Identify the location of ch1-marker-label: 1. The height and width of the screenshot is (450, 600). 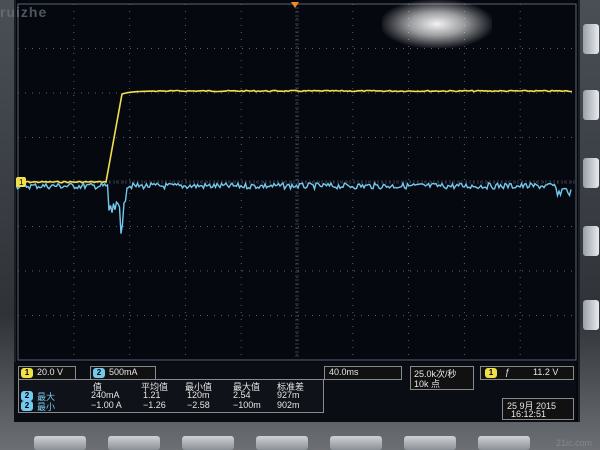
(21, 182).